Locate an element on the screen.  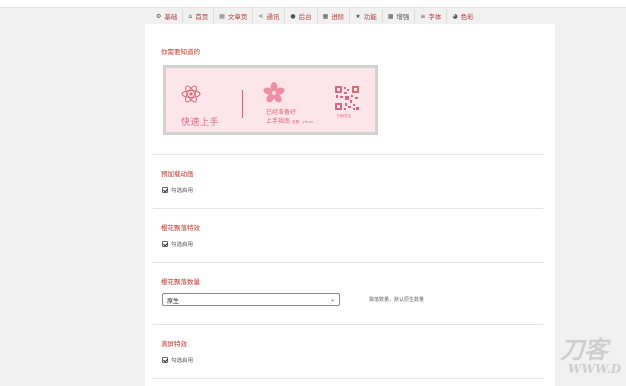
select-value: 原生 is located at coordinates (173, 301).